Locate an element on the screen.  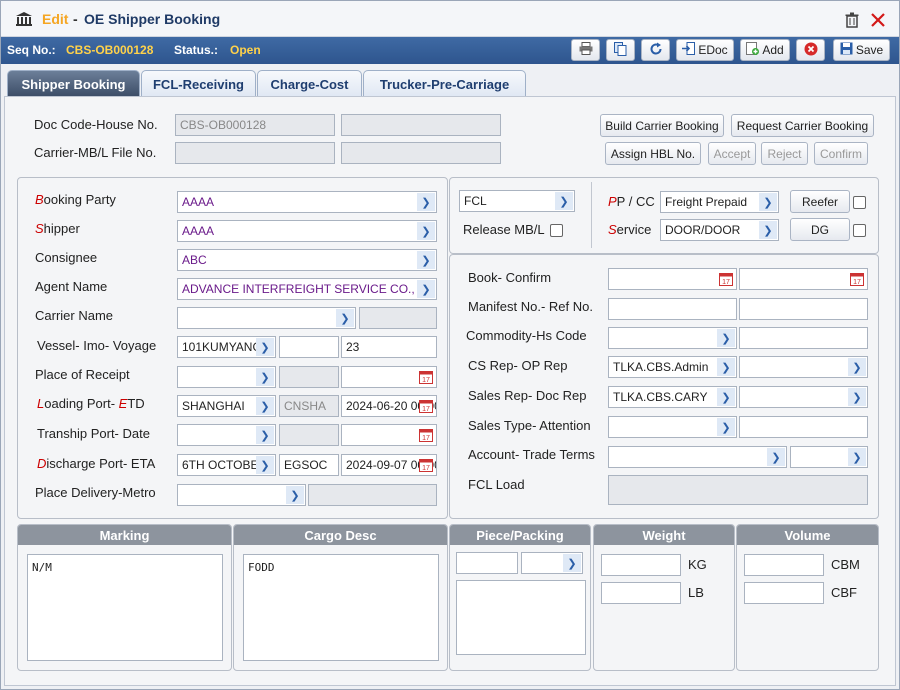
ppcc-label: PP / CC is located at coordinates (631, 201).